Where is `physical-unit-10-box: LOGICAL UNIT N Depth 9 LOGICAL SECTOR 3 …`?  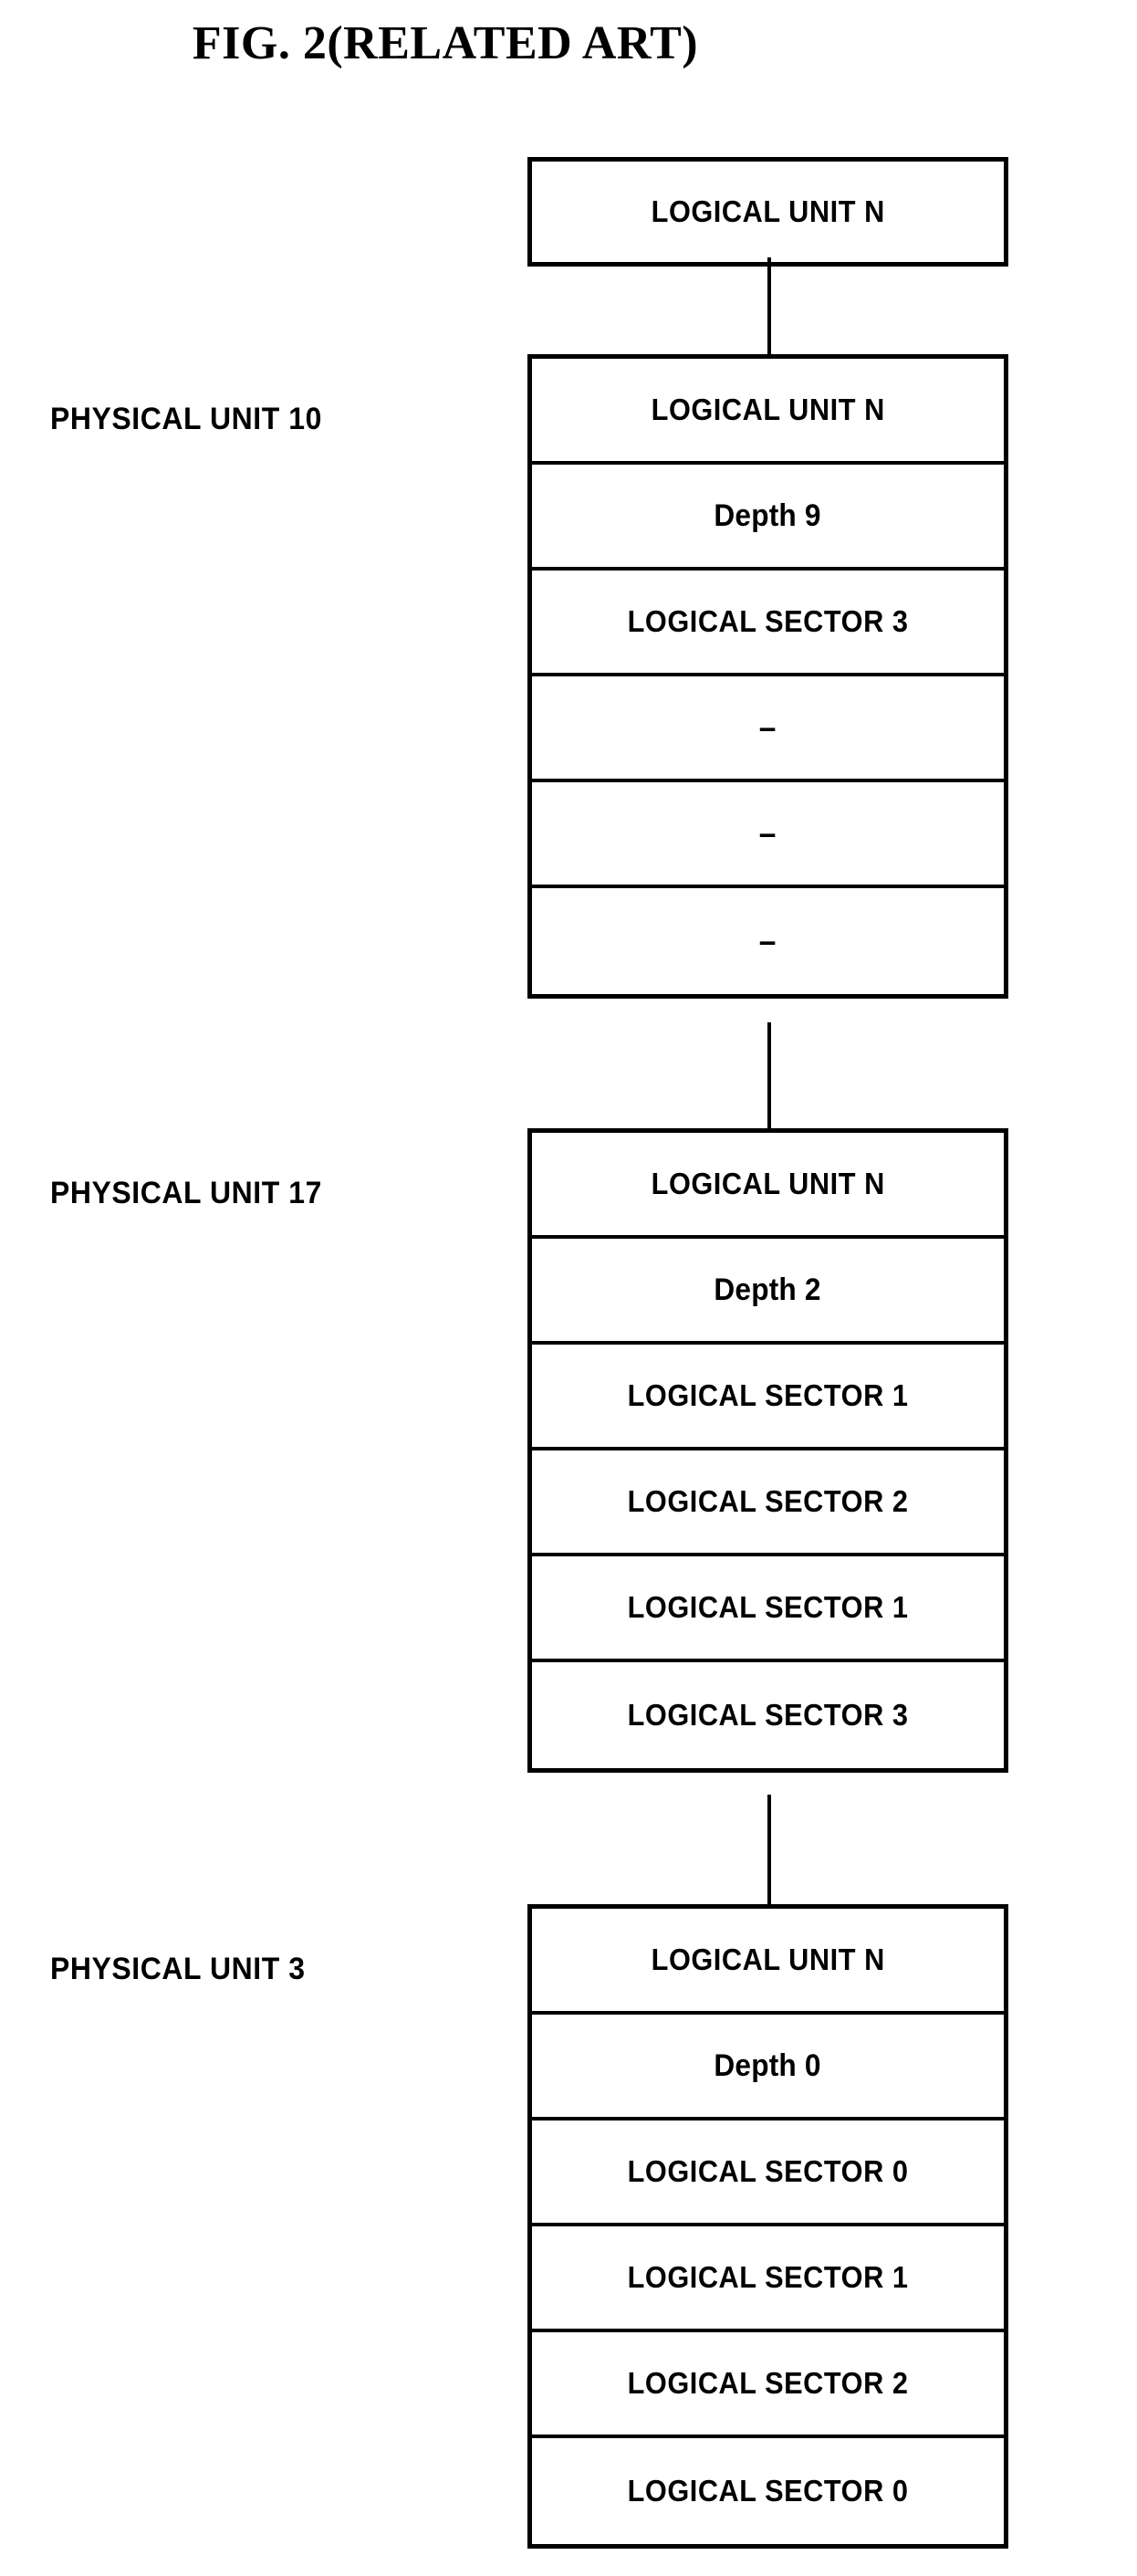 physical-unit-10-box: LOGICAL UNIT N Depth 9 LOGICAL SECTOR 3 … is located at coordinates (767, 676).